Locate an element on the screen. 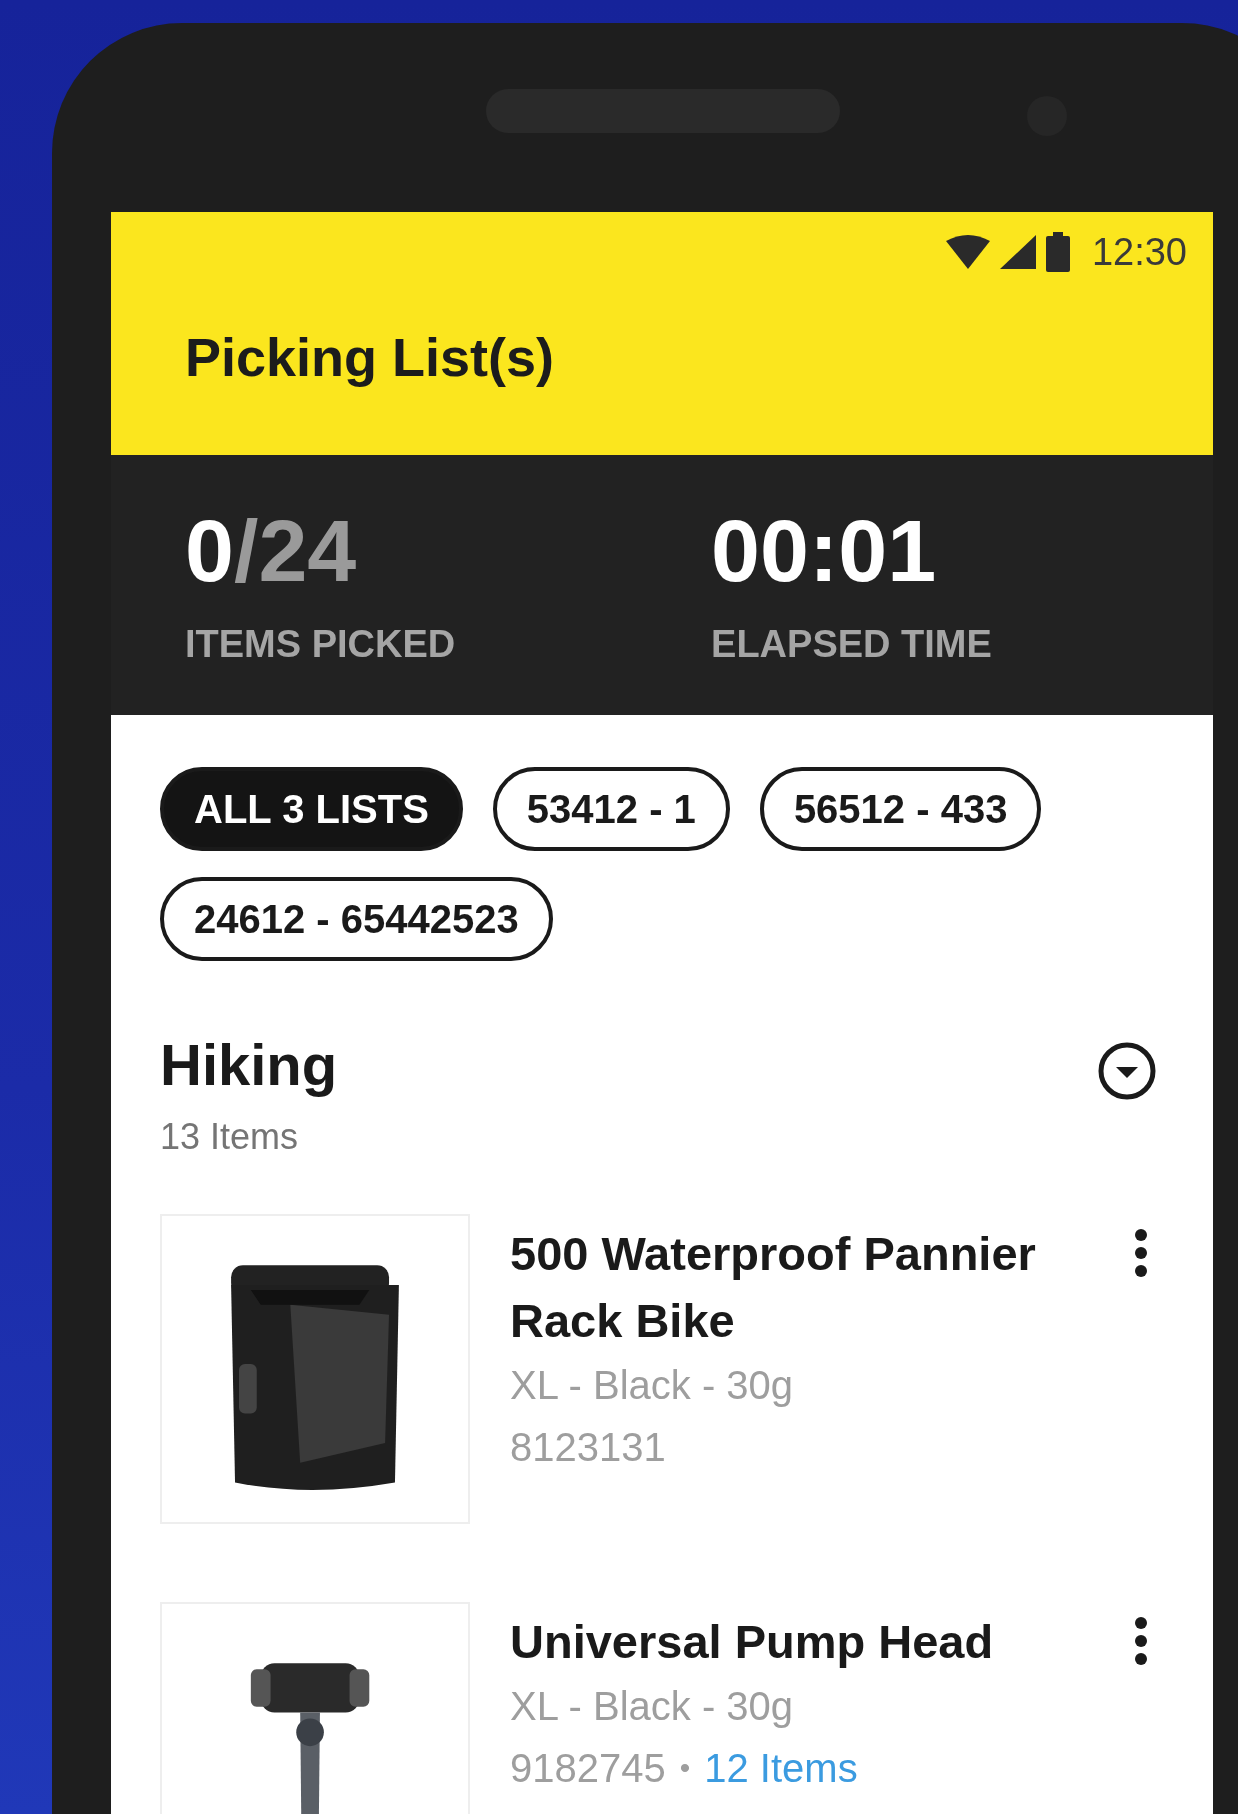 Image resolution: width=1238 pixels, height=1814 pixels. product-sku: 8123131 is located at coordinates (588, 1447).